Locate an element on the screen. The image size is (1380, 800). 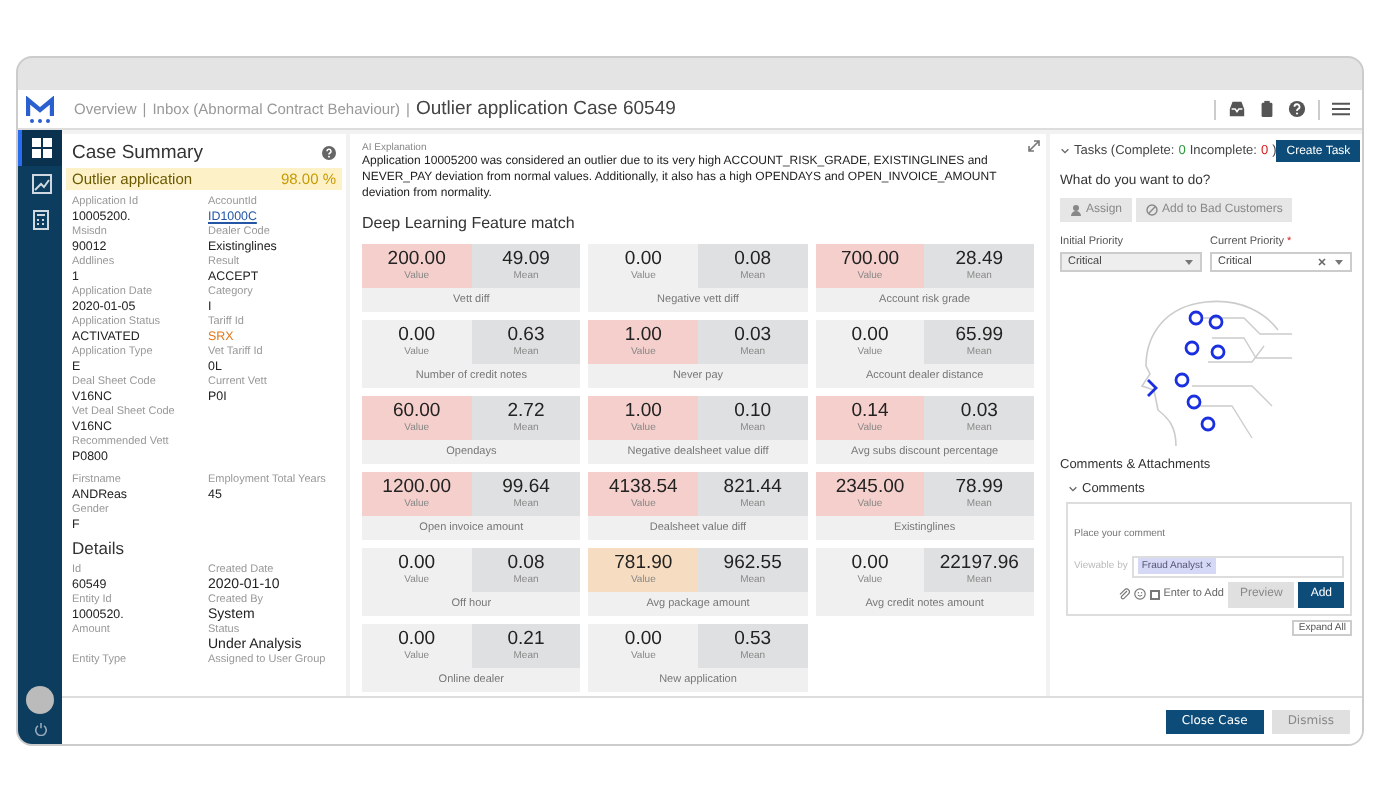
value-number: 1200.00 is located at coordinates (416, 488).